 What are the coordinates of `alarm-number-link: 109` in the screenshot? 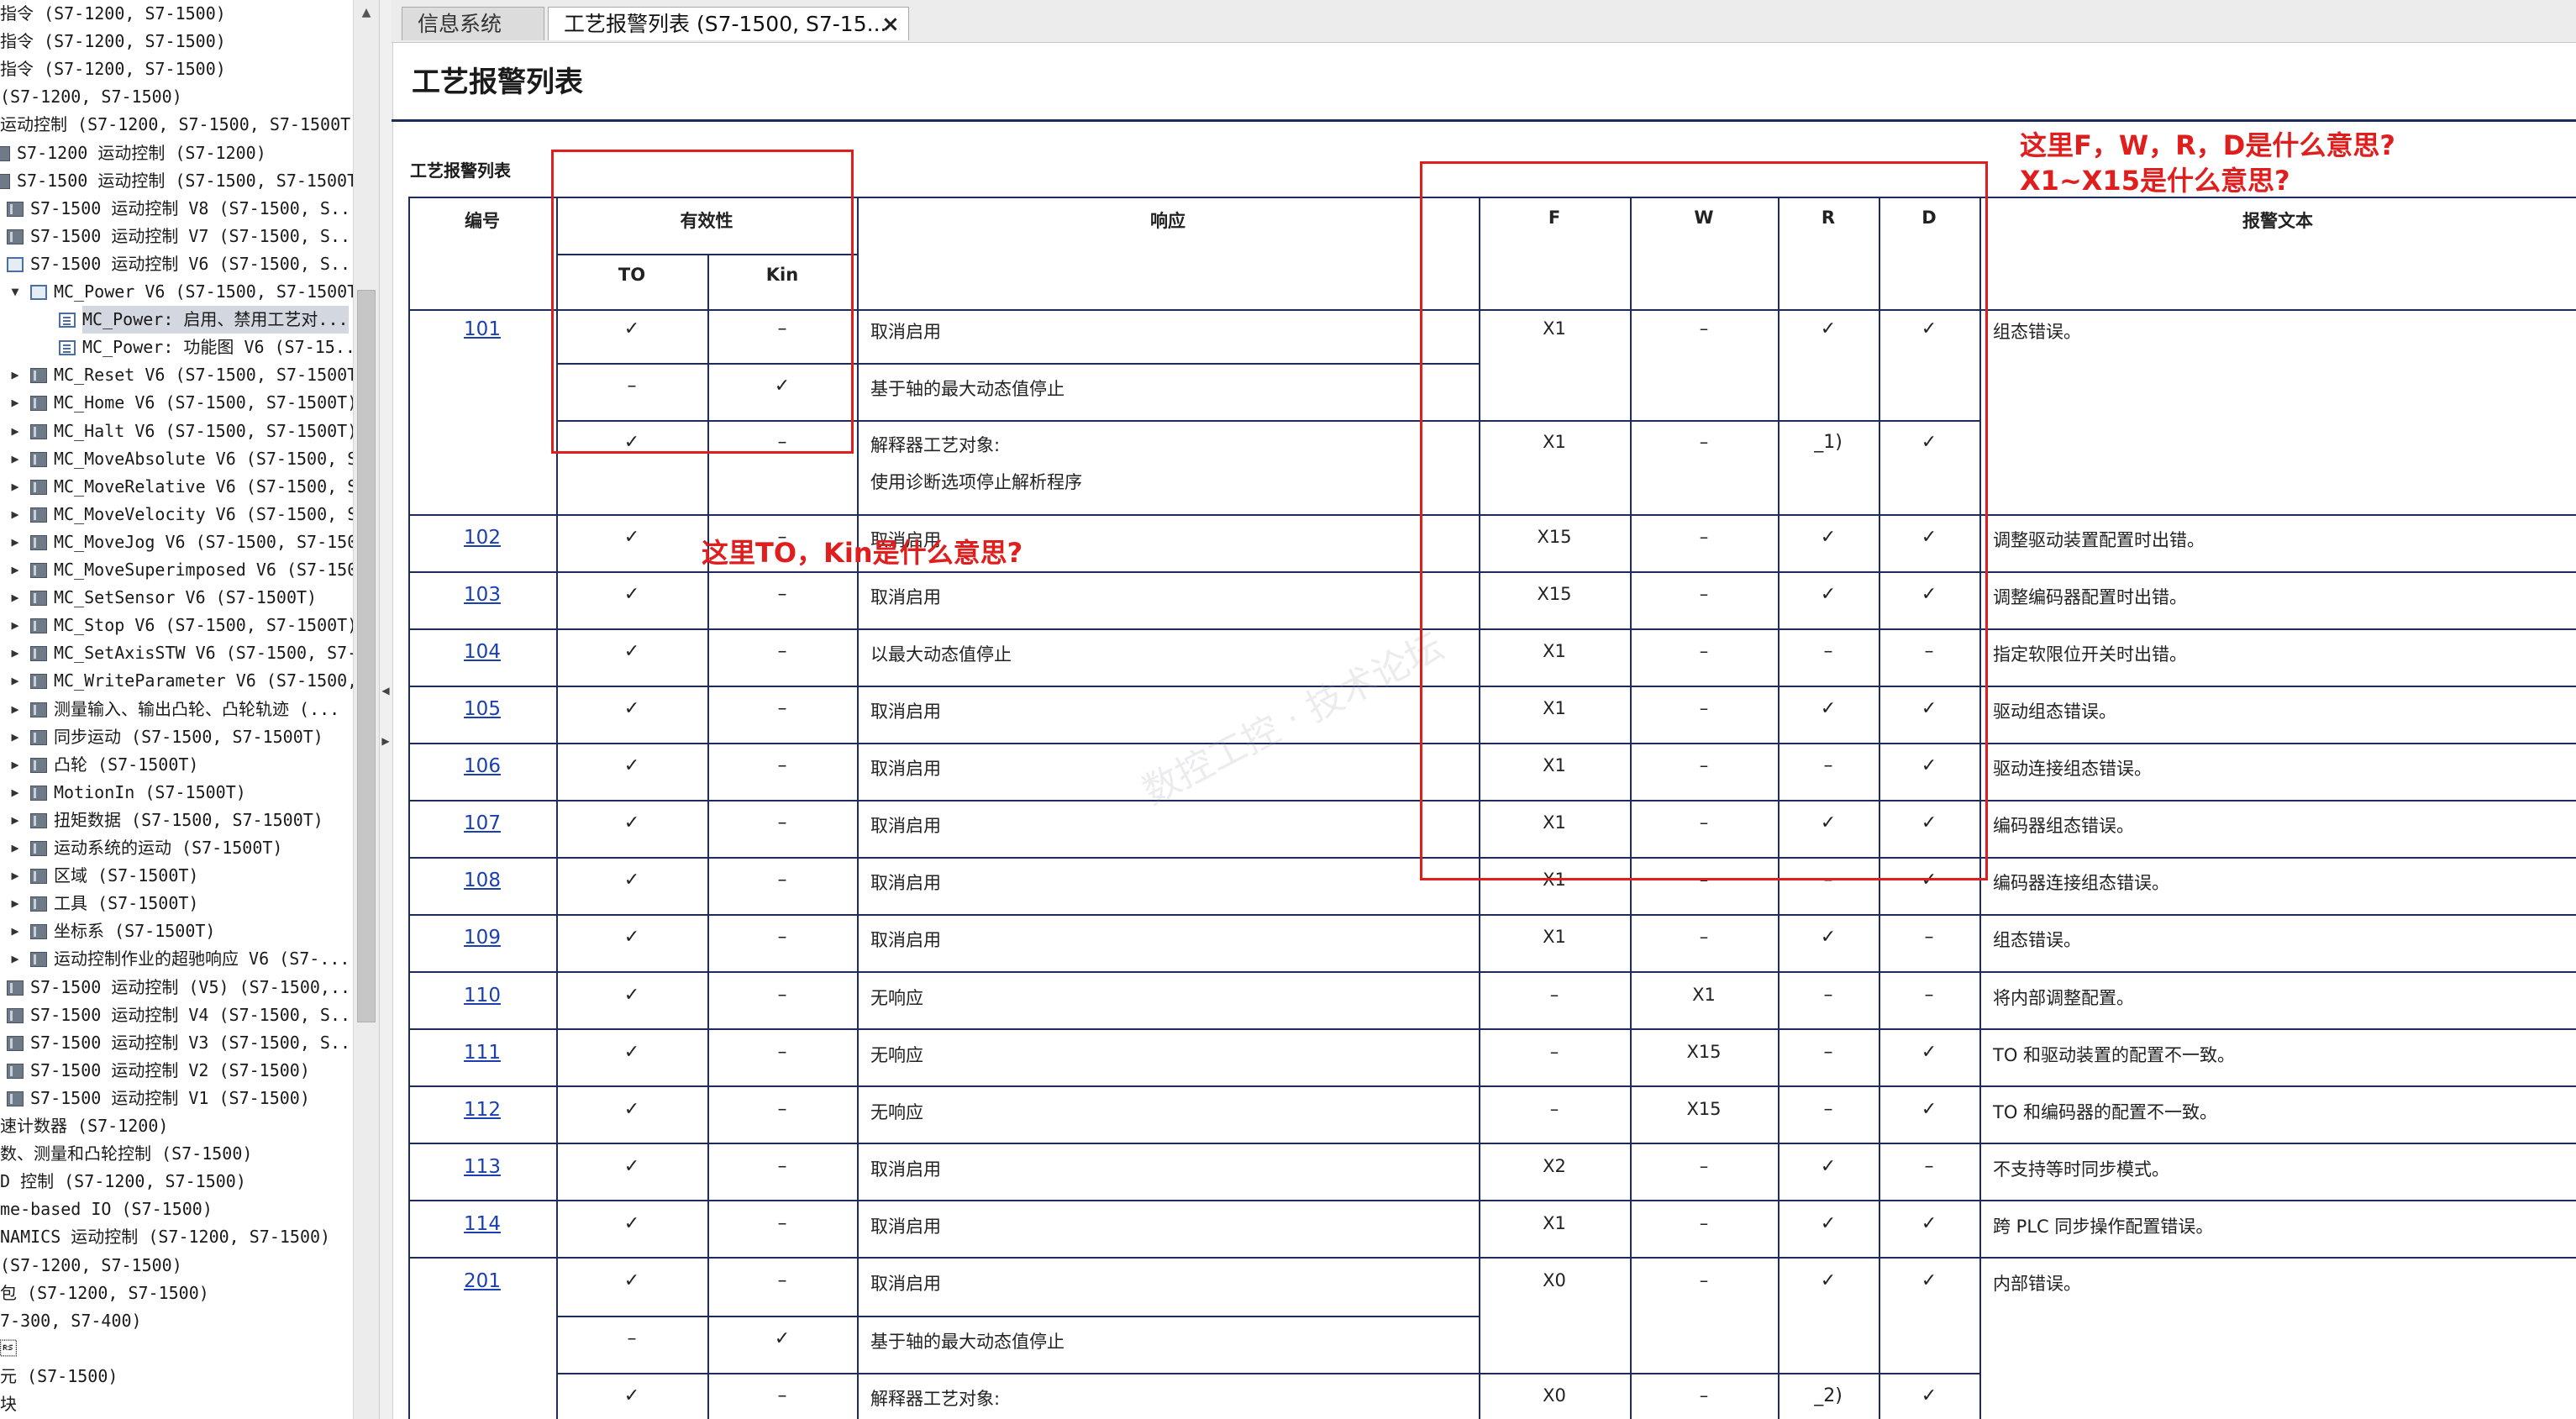 It's located at (482, 938).